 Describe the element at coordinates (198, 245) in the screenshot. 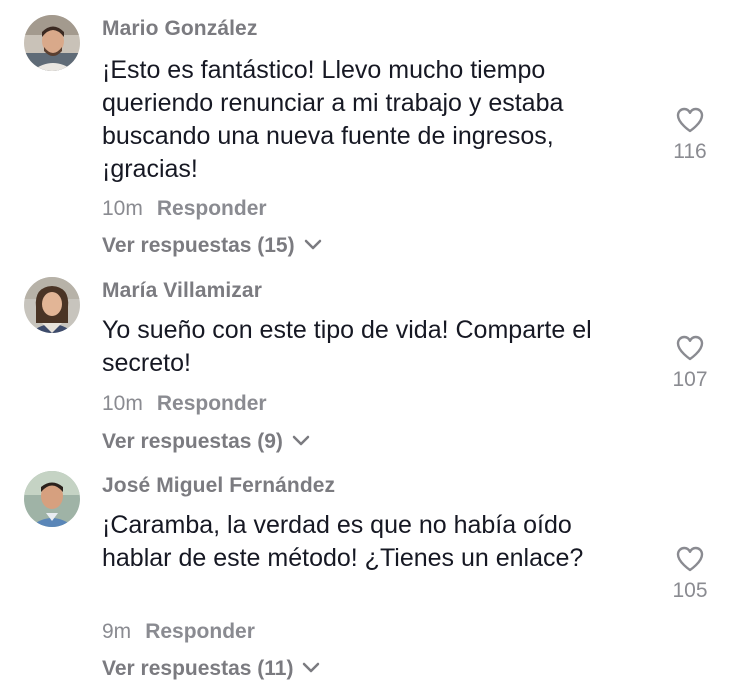

I see `view-replies-label: Ver respuestas (15)` at that location.